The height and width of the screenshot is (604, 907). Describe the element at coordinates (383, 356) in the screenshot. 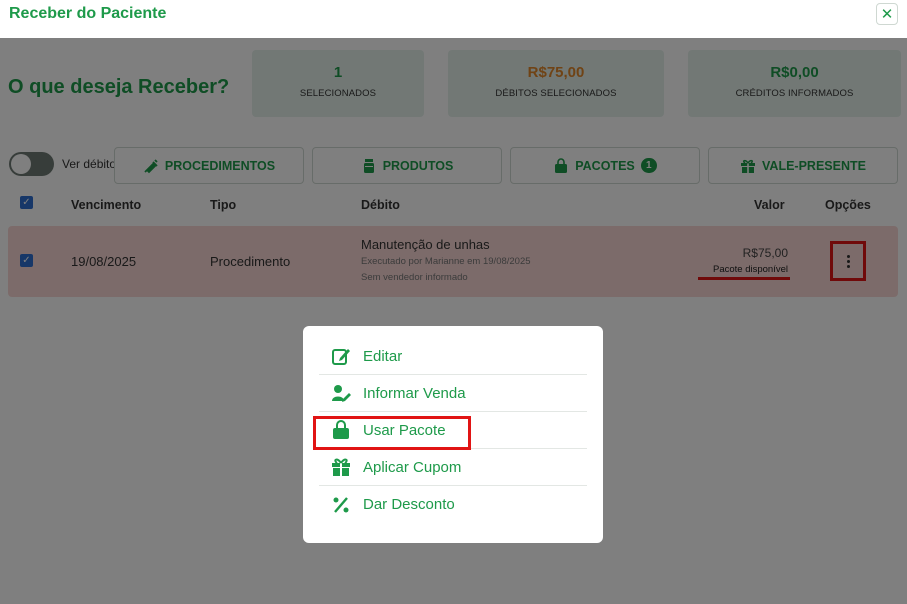

I see `menu-item-label: Editar` at that location.